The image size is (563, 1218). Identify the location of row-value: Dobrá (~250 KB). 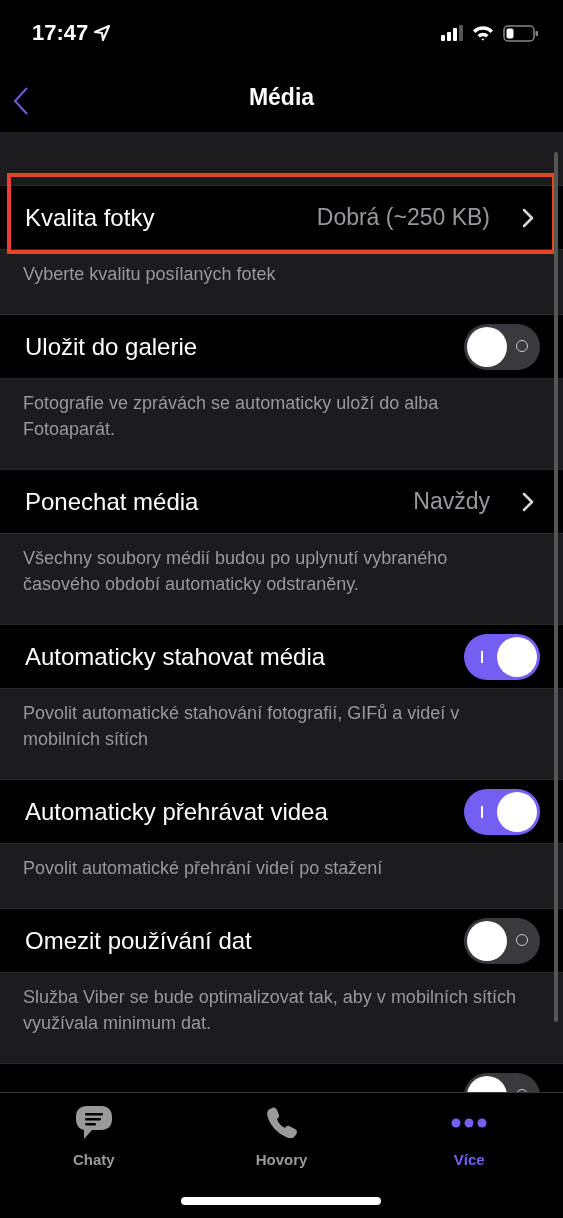
(403, 217).